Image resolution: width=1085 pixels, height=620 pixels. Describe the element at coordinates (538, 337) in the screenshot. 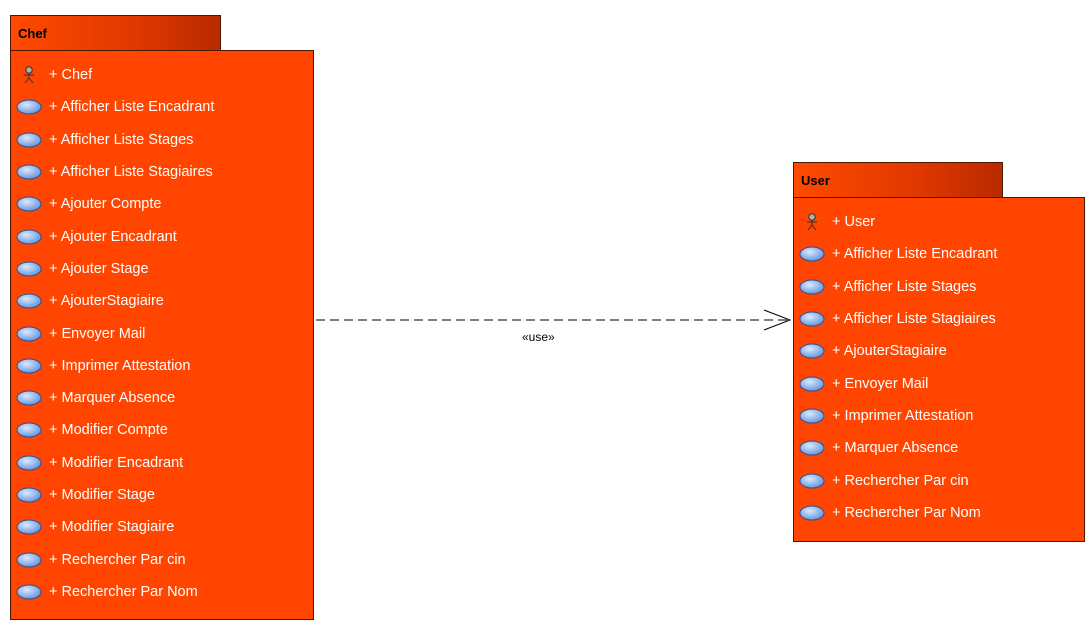

I see `dependency-stereotype: «use»` at that location.